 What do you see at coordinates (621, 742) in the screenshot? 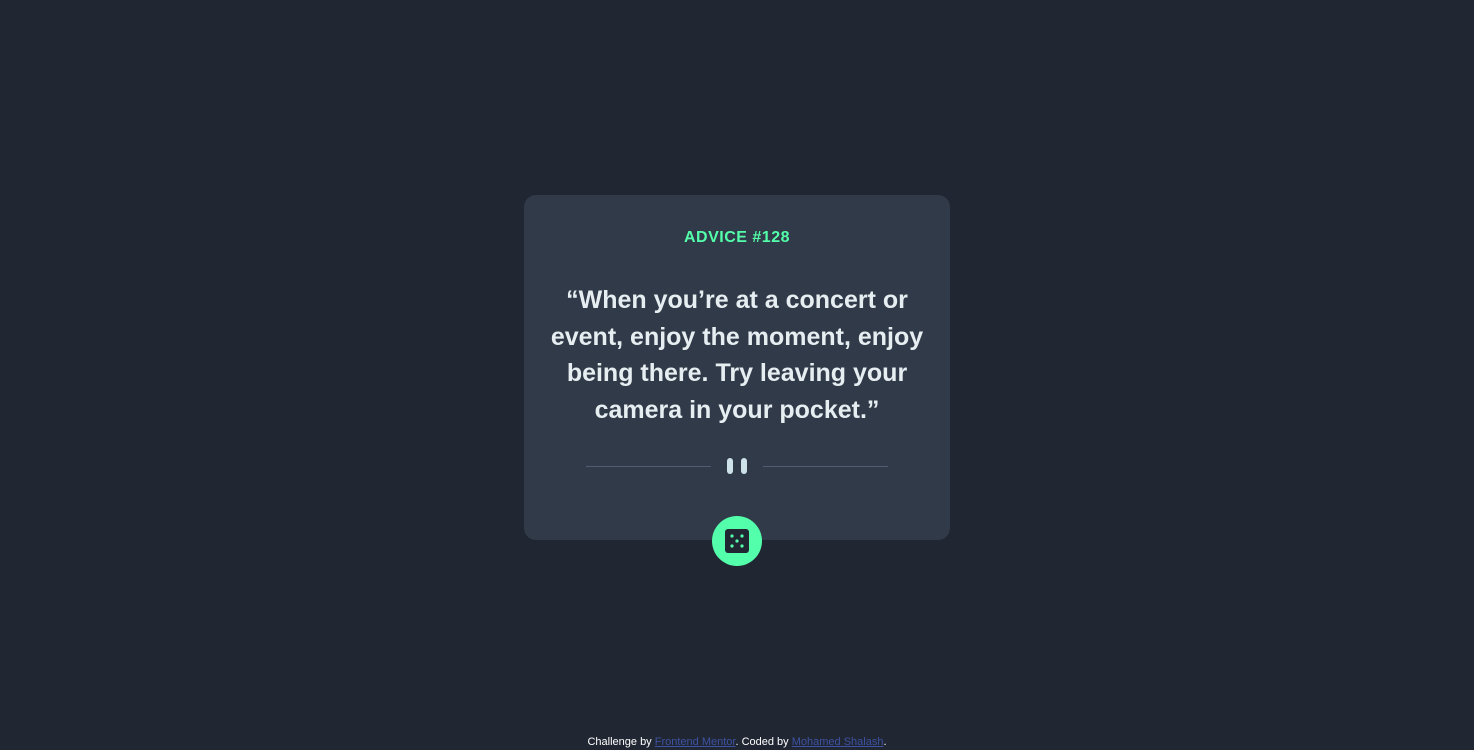
I see `footer-prefix: Challenge by` at bounding box center [621, 742].